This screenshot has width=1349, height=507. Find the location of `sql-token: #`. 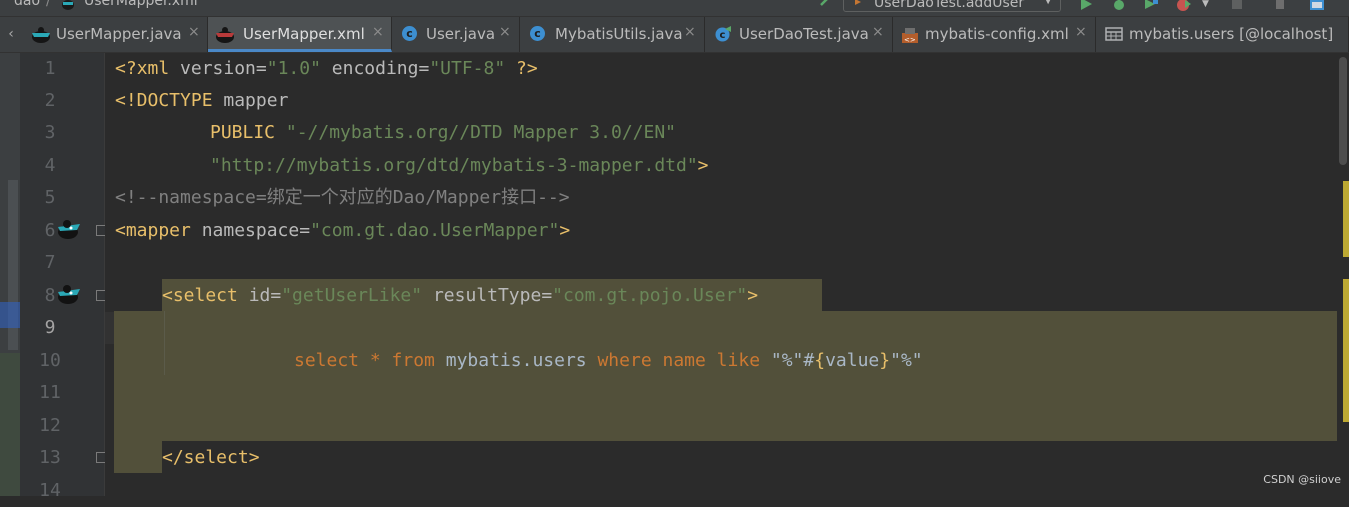

sql-token: # is located at coordinates (809, 360).